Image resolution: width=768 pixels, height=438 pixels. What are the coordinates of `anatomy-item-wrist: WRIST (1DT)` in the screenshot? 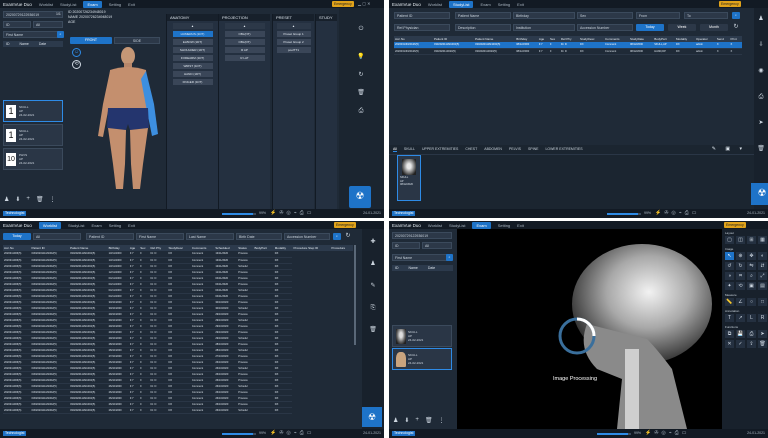 It's located at (192, 66).